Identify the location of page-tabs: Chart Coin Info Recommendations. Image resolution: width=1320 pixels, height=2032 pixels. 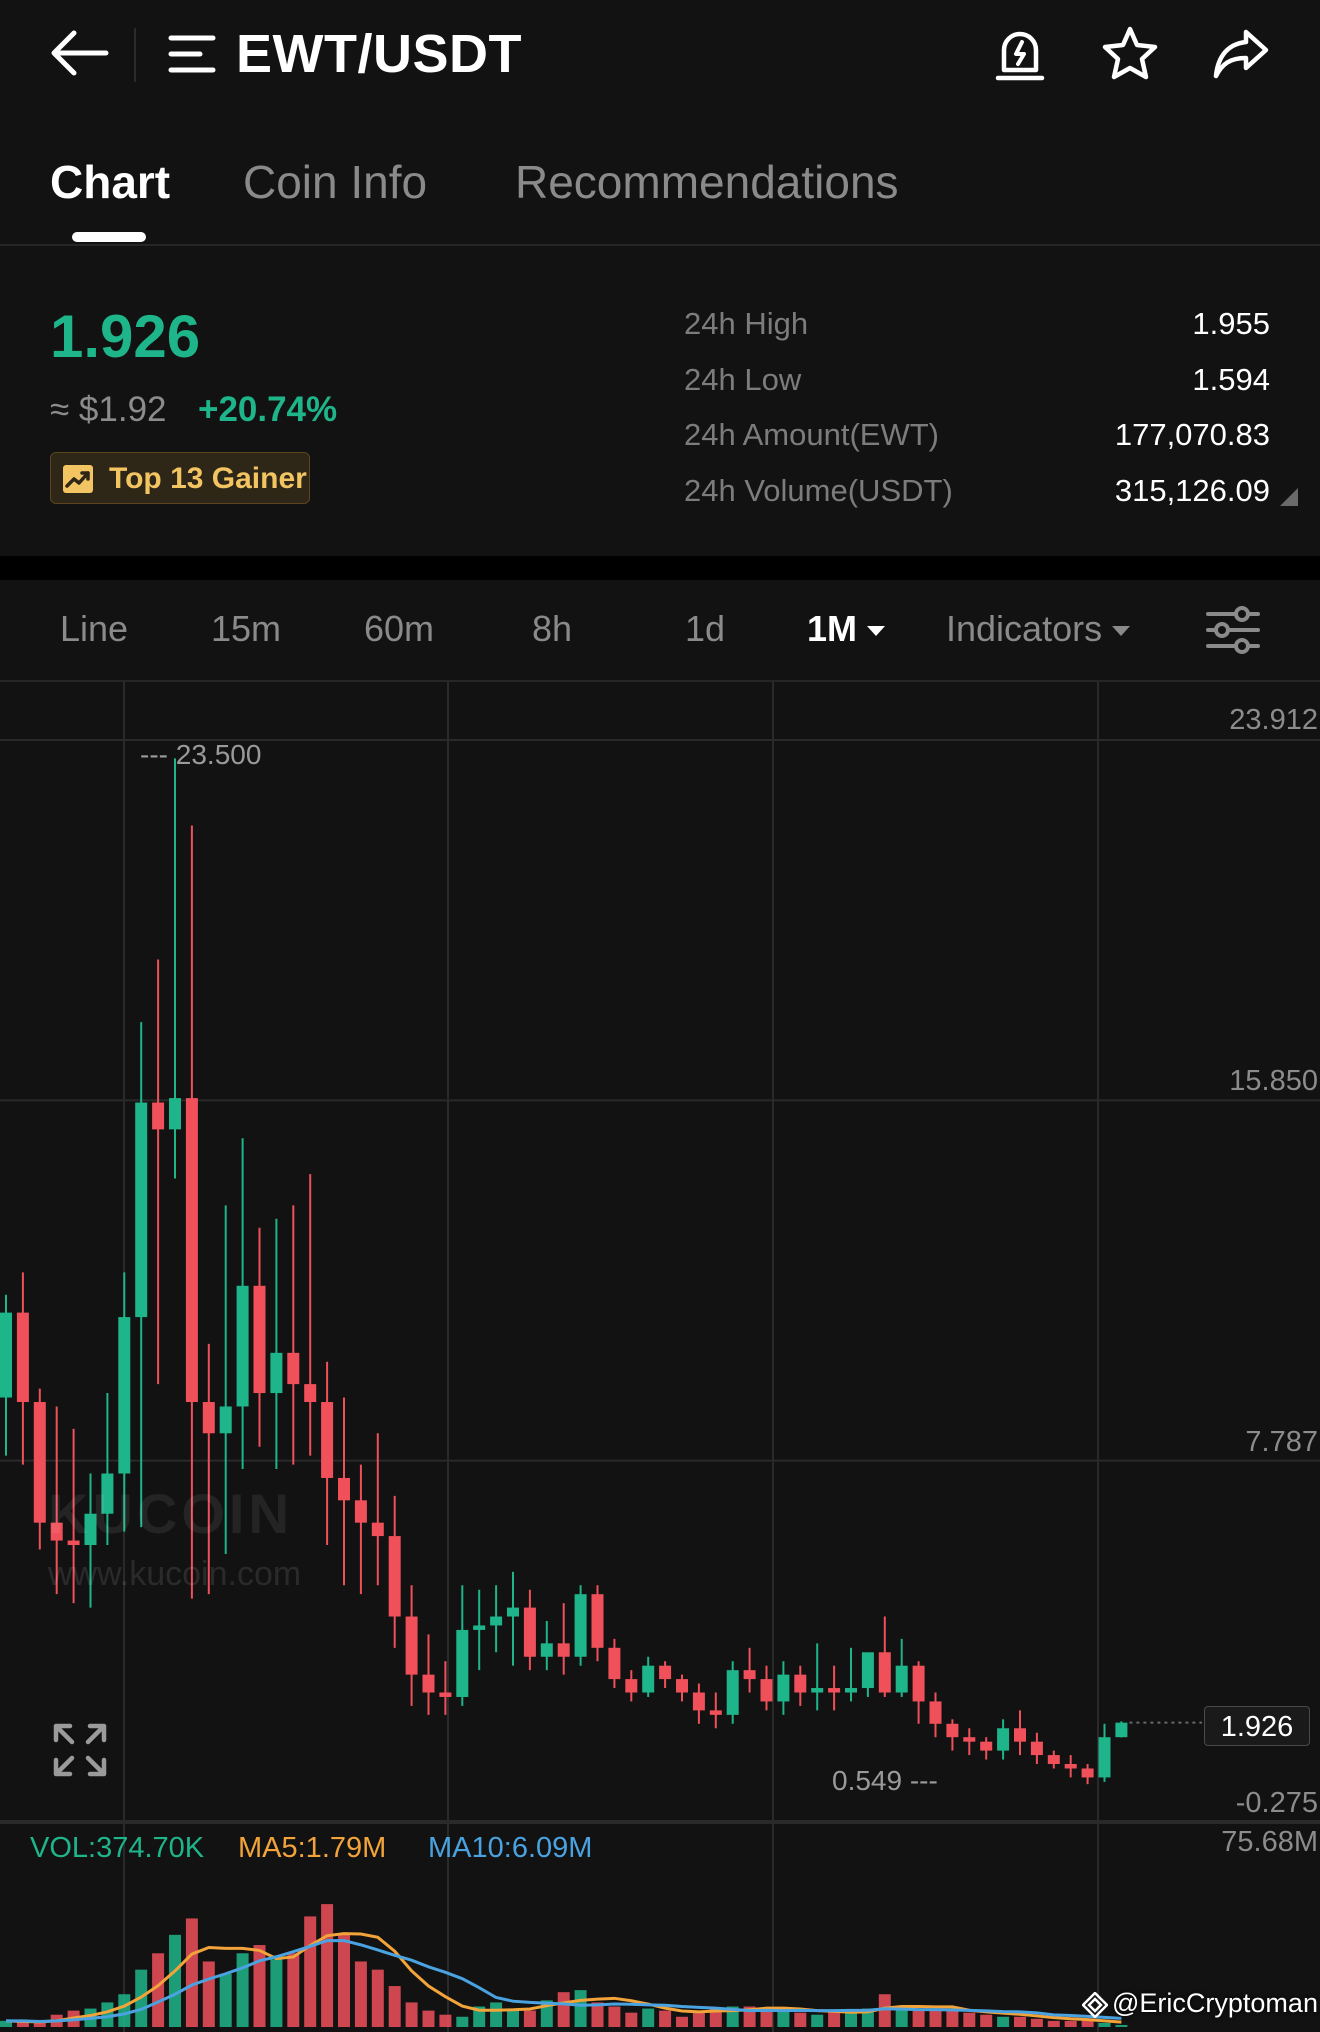
(660, 193).